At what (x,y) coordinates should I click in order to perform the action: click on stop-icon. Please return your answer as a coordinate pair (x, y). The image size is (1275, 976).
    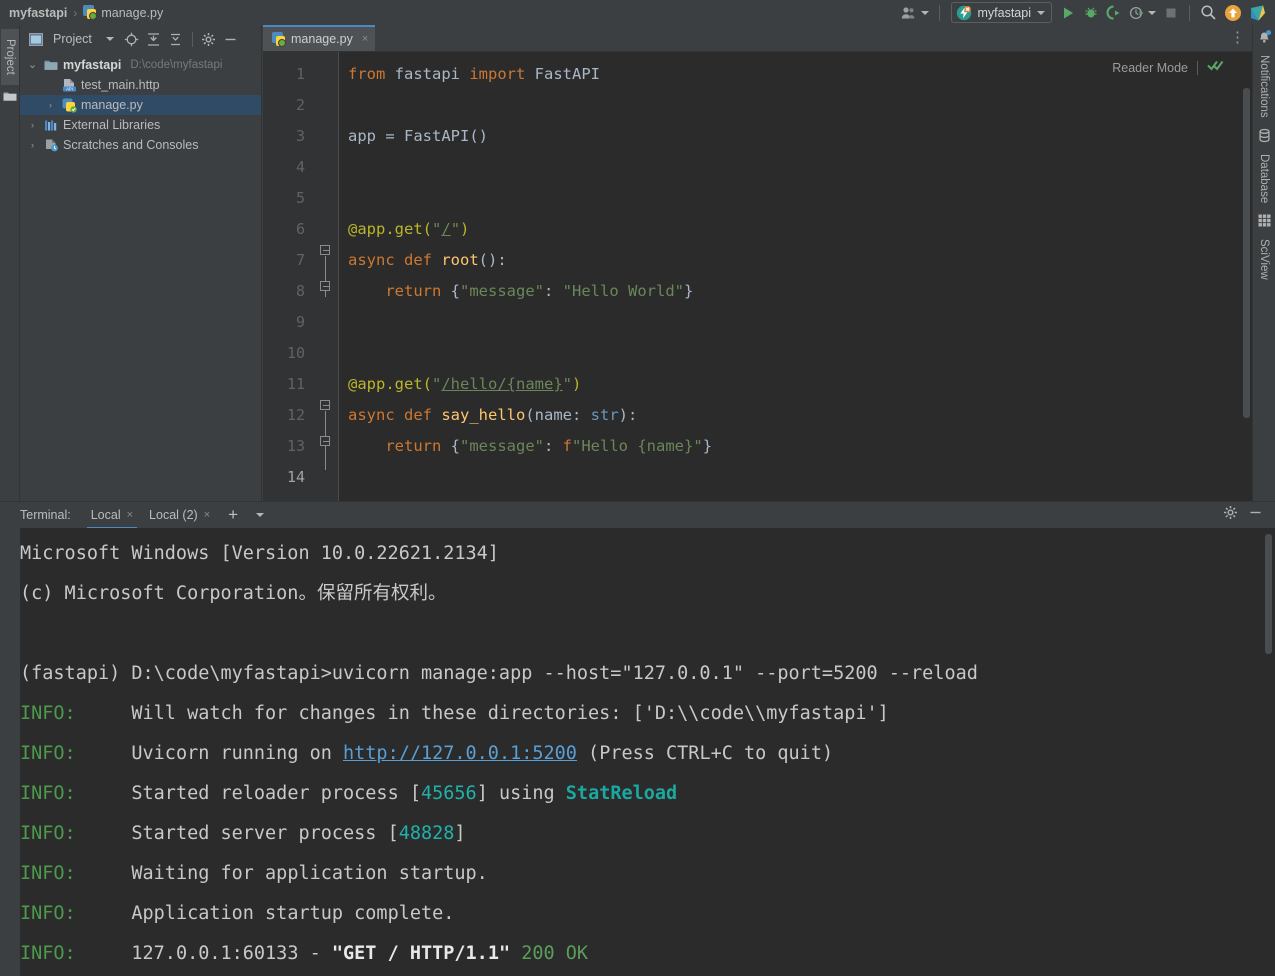
    Looking at the image, I should click on (1171, 13).